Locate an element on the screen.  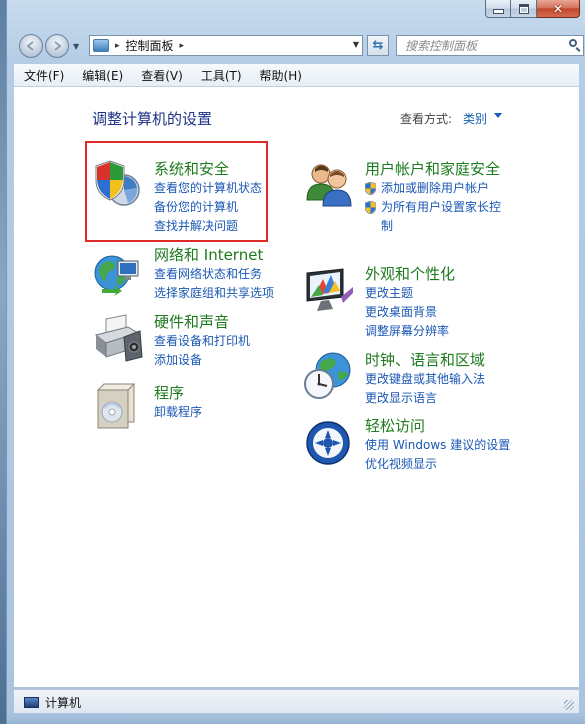
category-hardware: 硬件和声音 查看设备和打印机 添加设备 is located at coordinates (202, 341).